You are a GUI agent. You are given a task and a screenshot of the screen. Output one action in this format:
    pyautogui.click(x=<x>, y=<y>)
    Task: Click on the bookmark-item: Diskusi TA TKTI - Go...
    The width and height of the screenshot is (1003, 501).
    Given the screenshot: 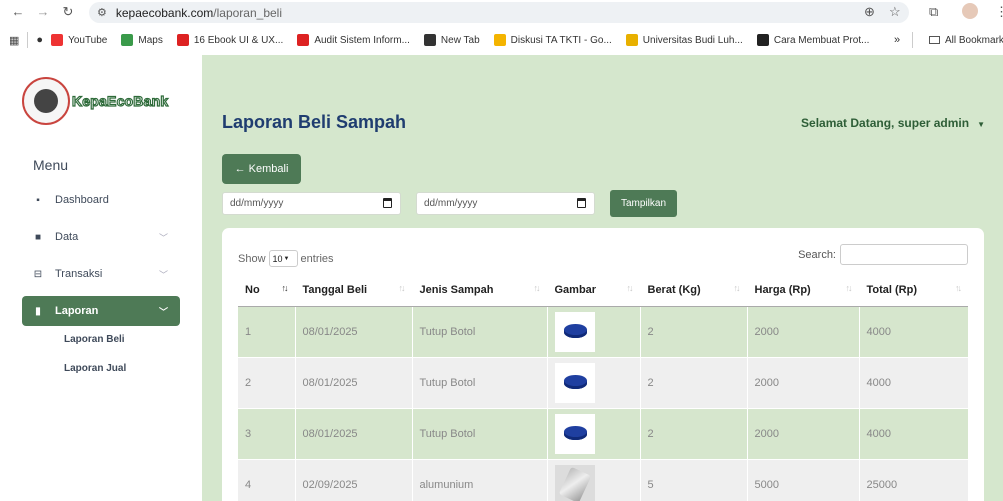 What is the action you would take?
    pyautogui.click(x=552, y=40)
    